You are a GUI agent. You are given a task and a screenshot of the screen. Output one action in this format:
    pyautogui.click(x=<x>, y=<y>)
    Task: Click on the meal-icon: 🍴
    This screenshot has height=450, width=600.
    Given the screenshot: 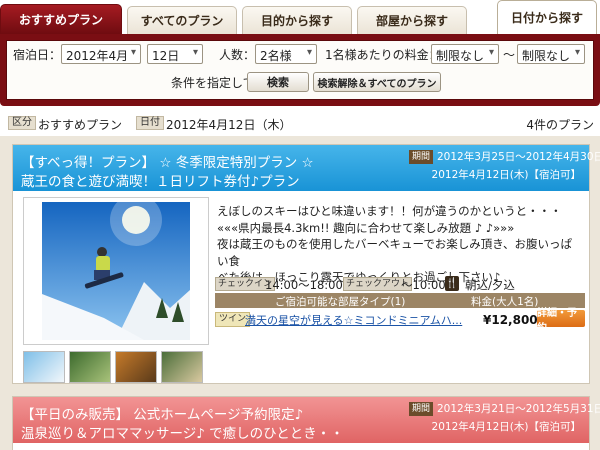 What is the action you would take?
    pyautogui.click(x=452, y=283)
    